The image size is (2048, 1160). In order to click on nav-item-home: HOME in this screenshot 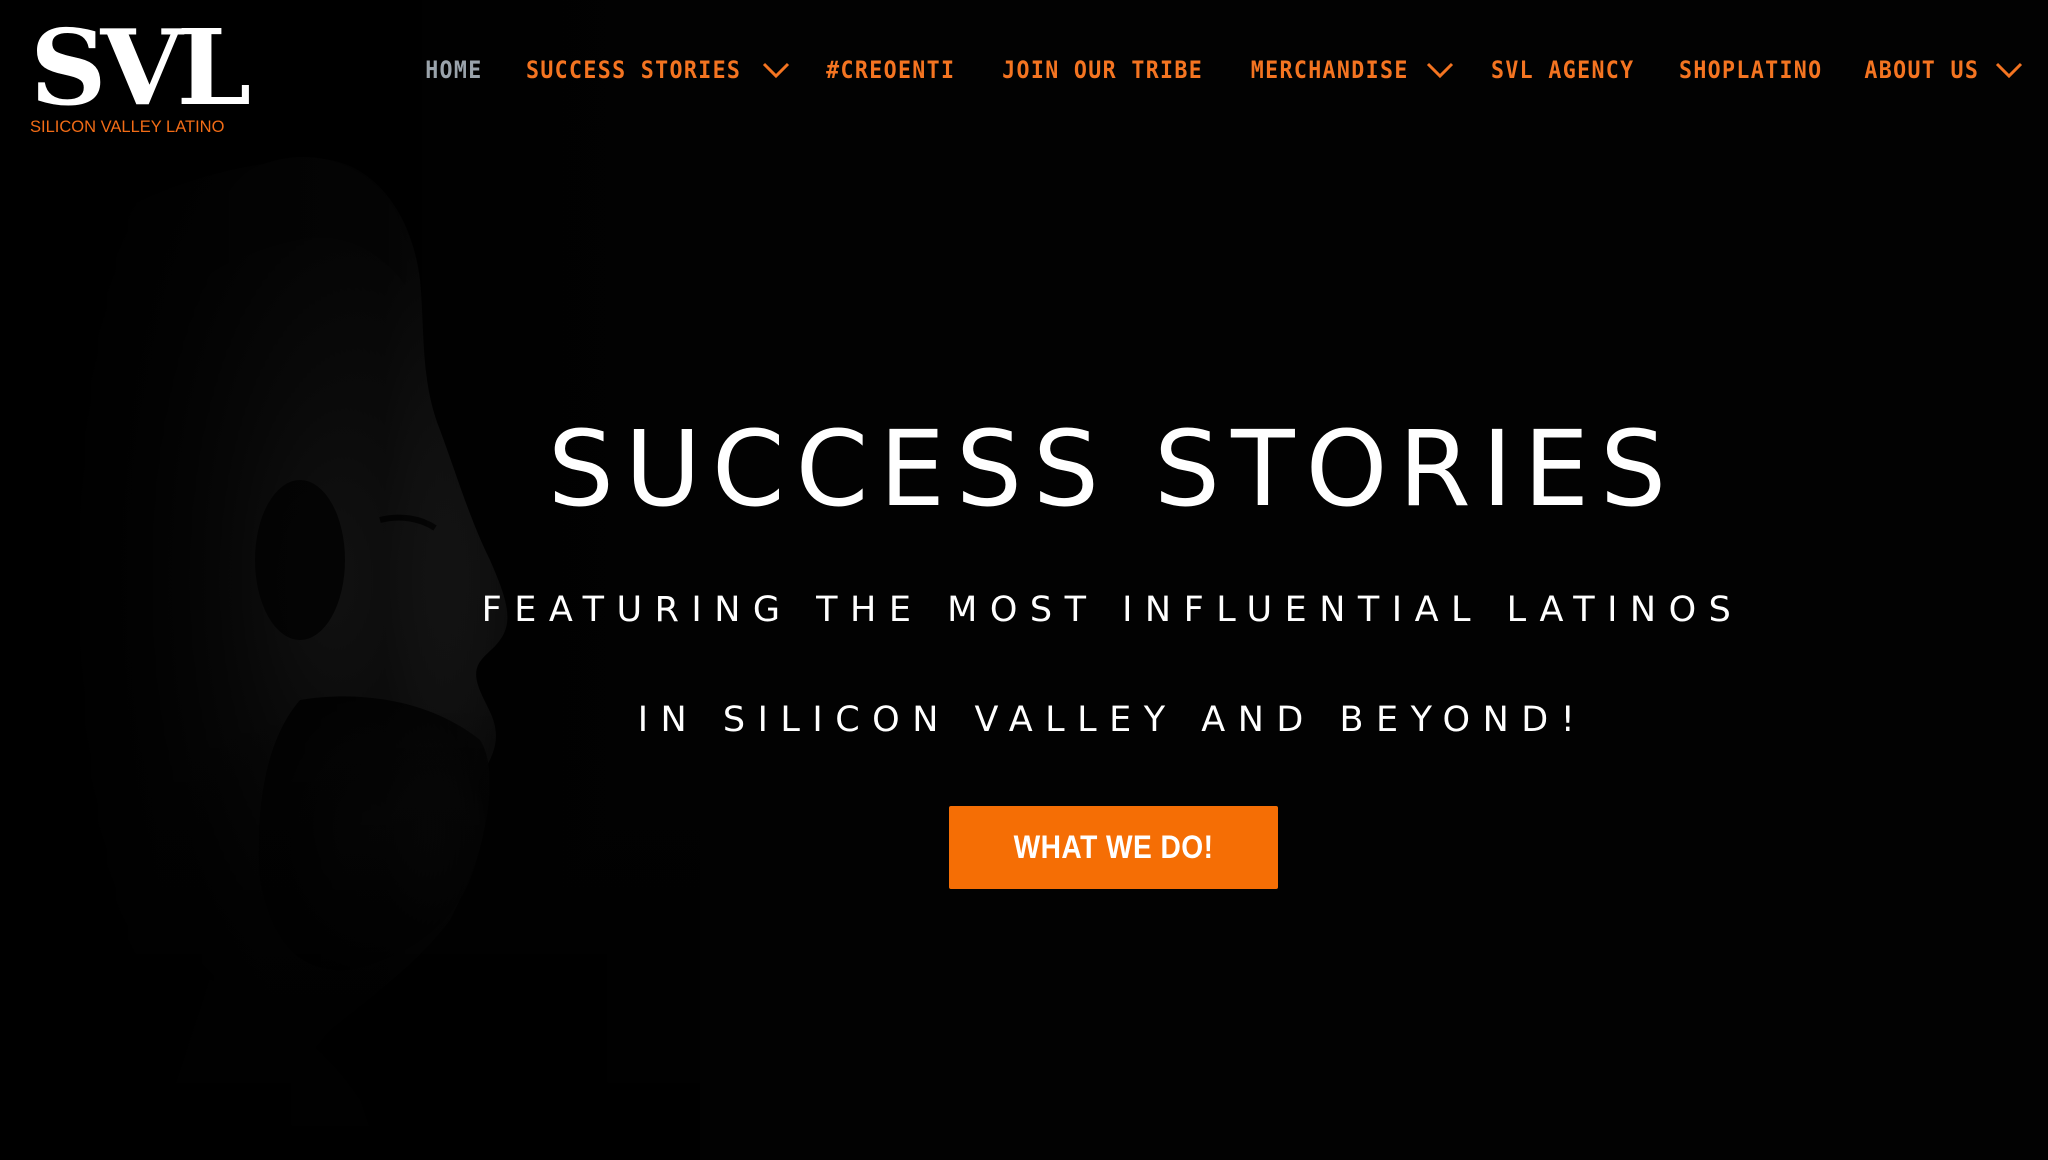, I will do `click(454, 70)`.